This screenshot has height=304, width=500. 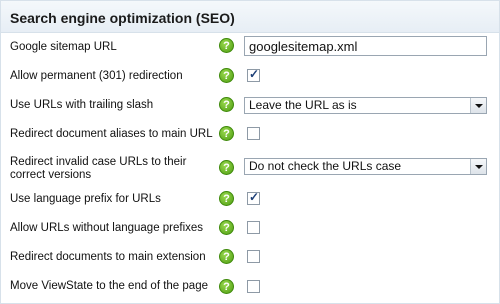 I want to click on setting-row-main-extension: Redirect documents to main extension ?, so click(x=250, y=257).